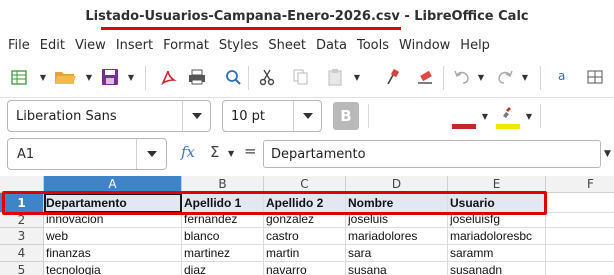 This screenshot has height=275, width=614. I want to click on redo-dropdown-chevron-icon: ▼, so click(525, 77).